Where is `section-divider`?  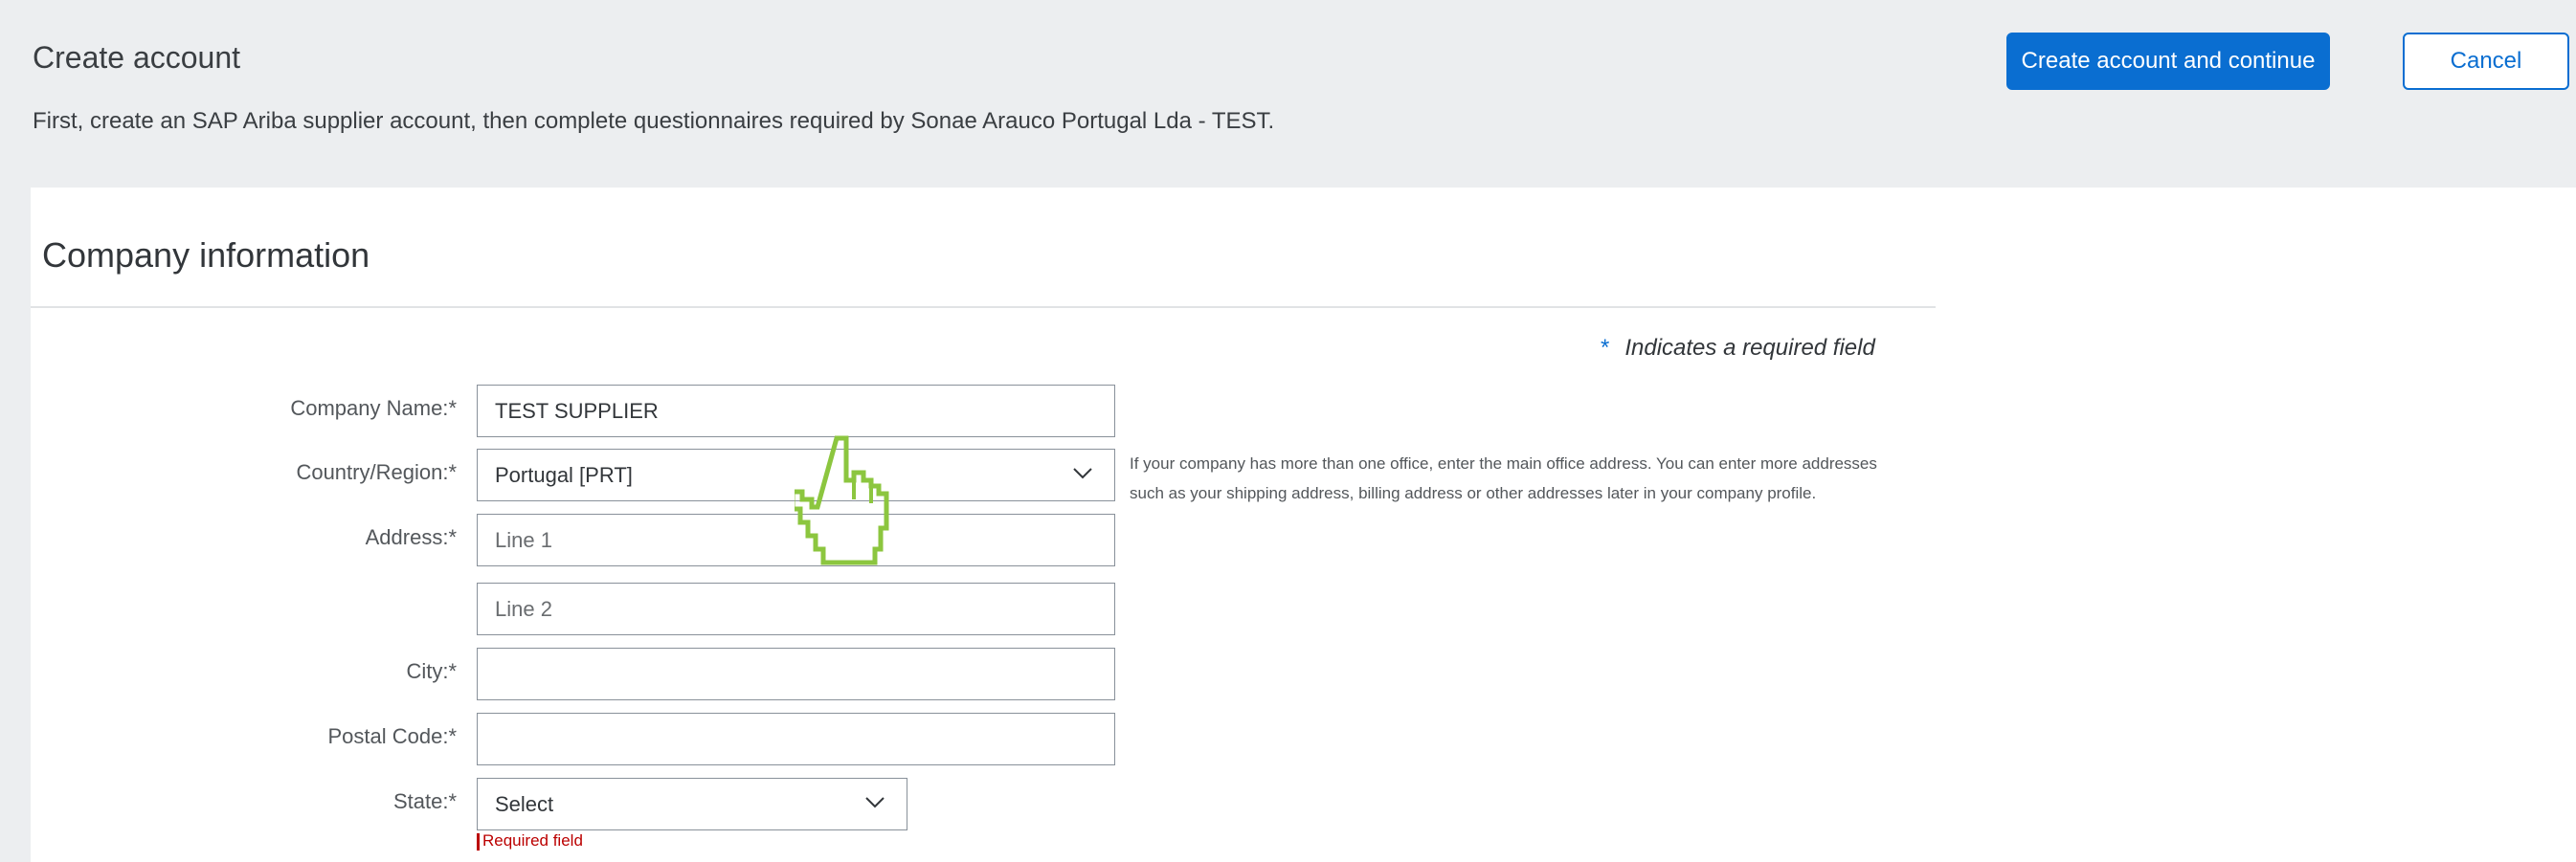
section-divider is located at coordinates (983, 307).